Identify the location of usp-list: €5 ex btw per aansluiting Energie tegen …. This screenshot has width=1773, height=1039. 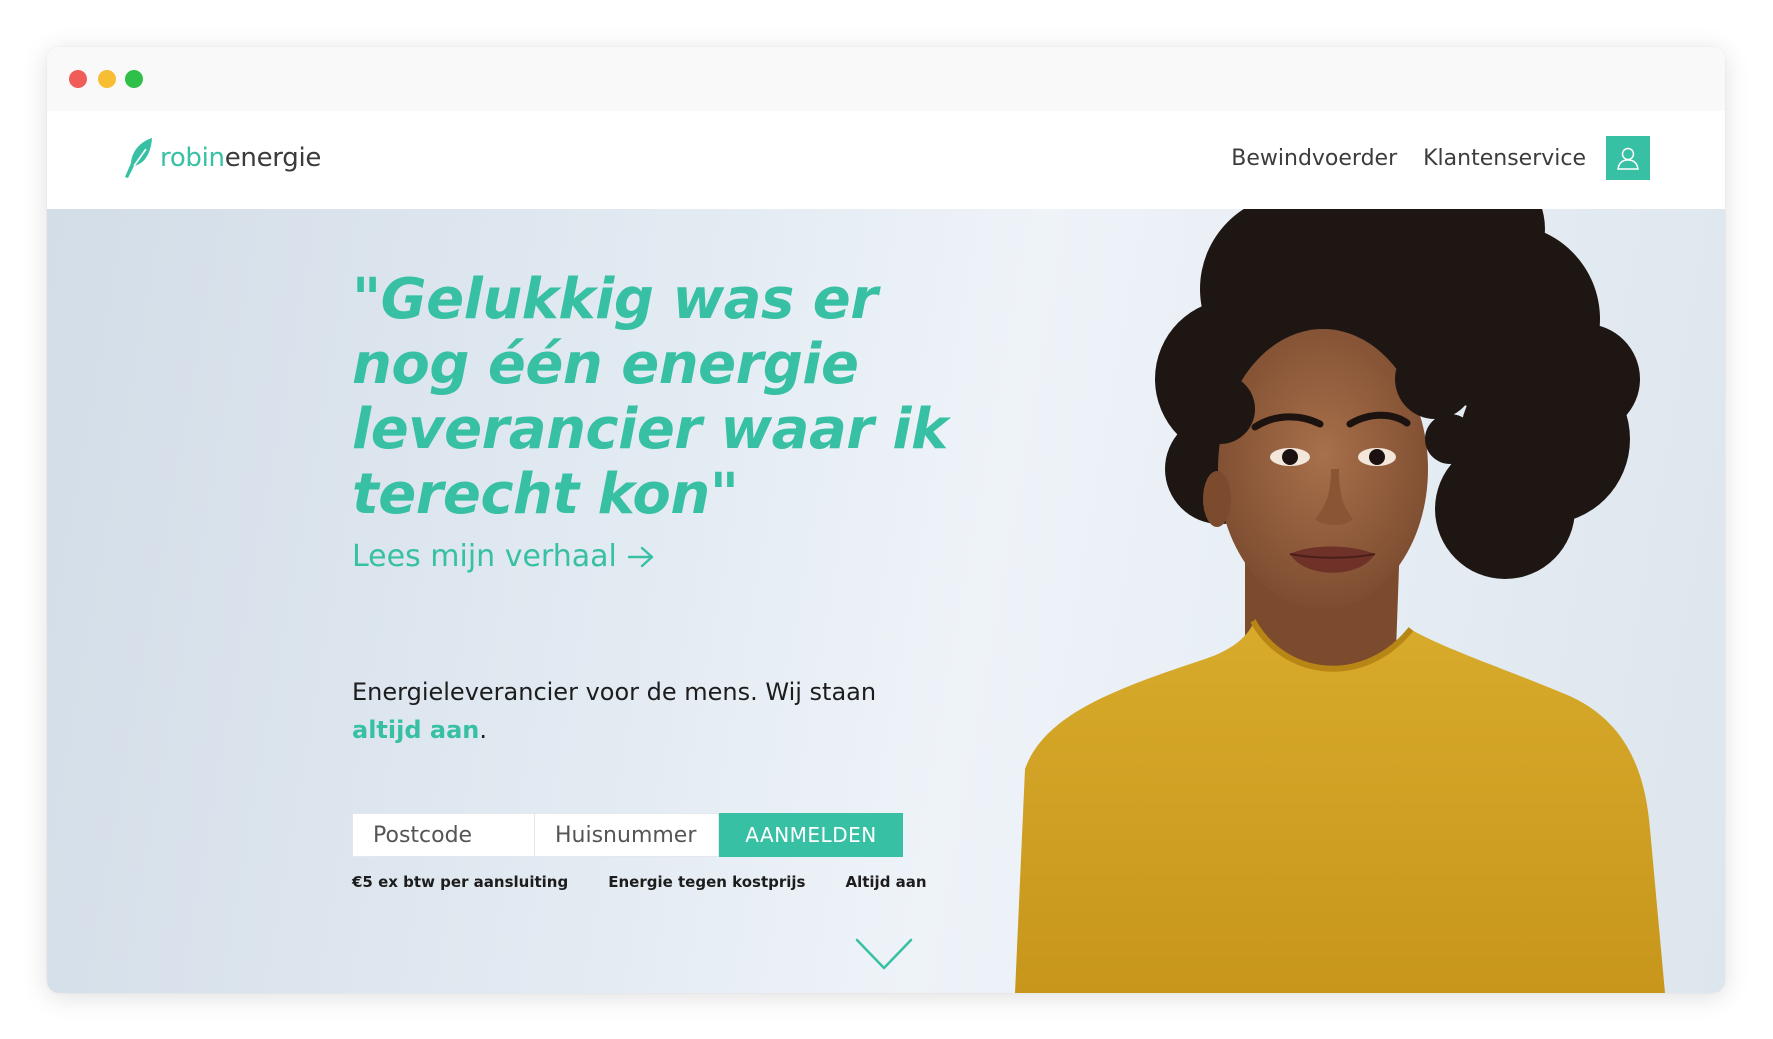
(659, 882).